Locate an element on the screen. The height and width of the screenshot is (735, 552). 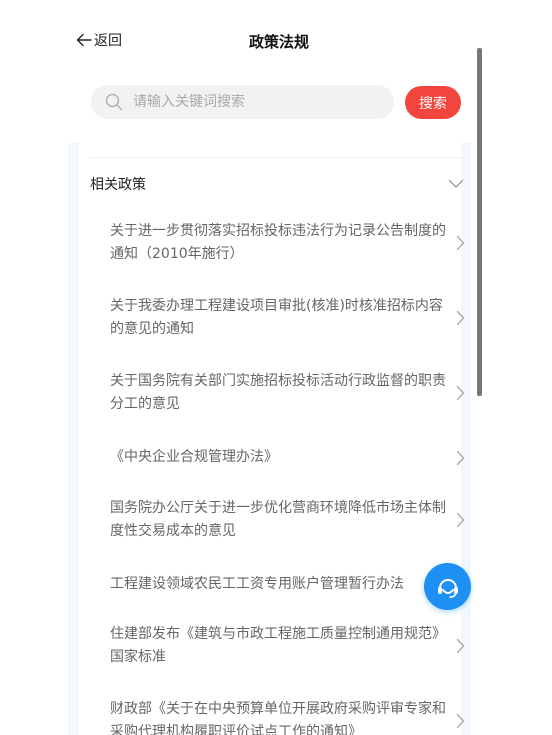
list-item-title: 工程建设领域农民工工资专用账户管理暂行办法 is located at coordinates (257, 584).